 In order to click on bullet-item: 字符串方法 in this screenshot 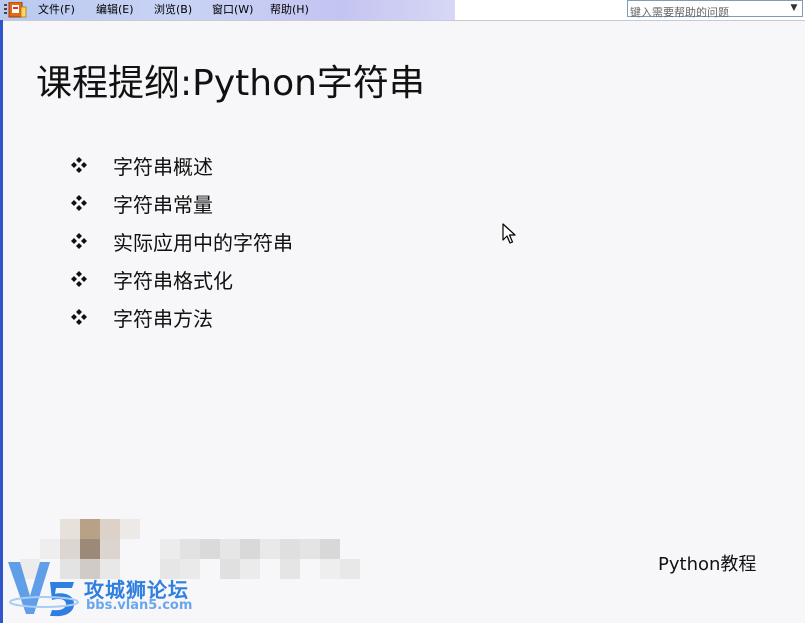, I will do `click(181, 317)`.